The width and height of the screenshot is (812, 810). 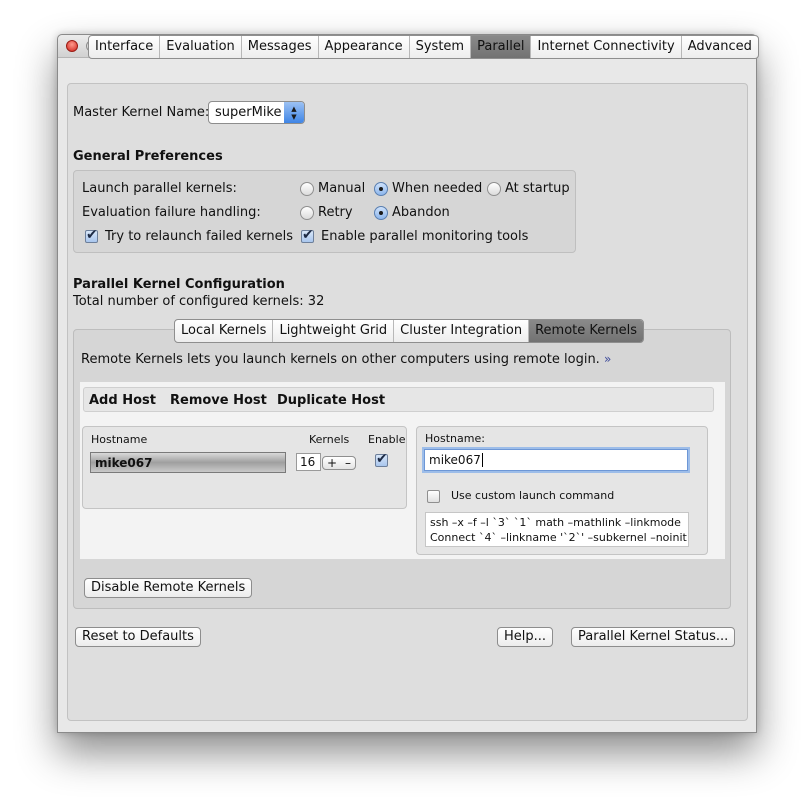 I want to click on kernels-count-field: 16, so click(x=308, y=462).